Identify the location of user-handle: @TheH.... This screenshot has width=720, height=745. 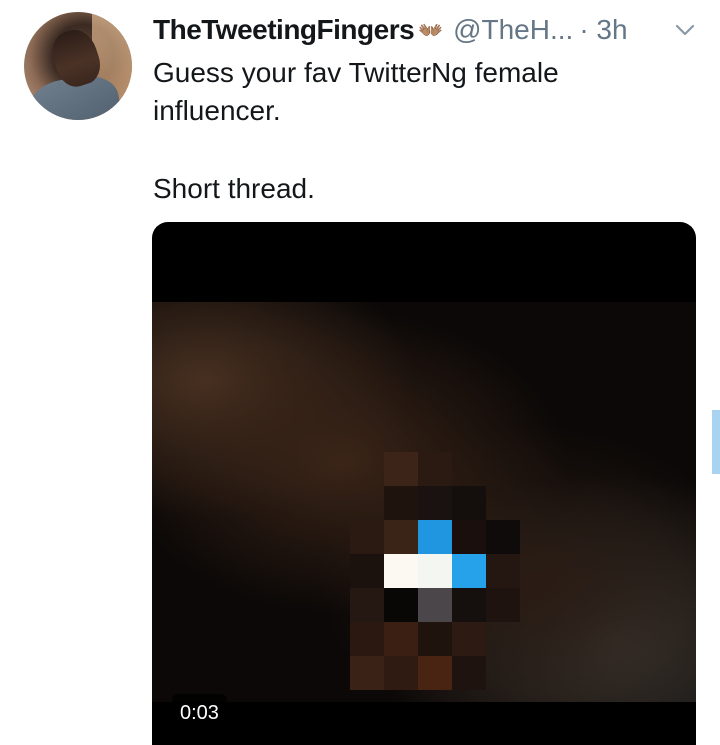
(513, 30).